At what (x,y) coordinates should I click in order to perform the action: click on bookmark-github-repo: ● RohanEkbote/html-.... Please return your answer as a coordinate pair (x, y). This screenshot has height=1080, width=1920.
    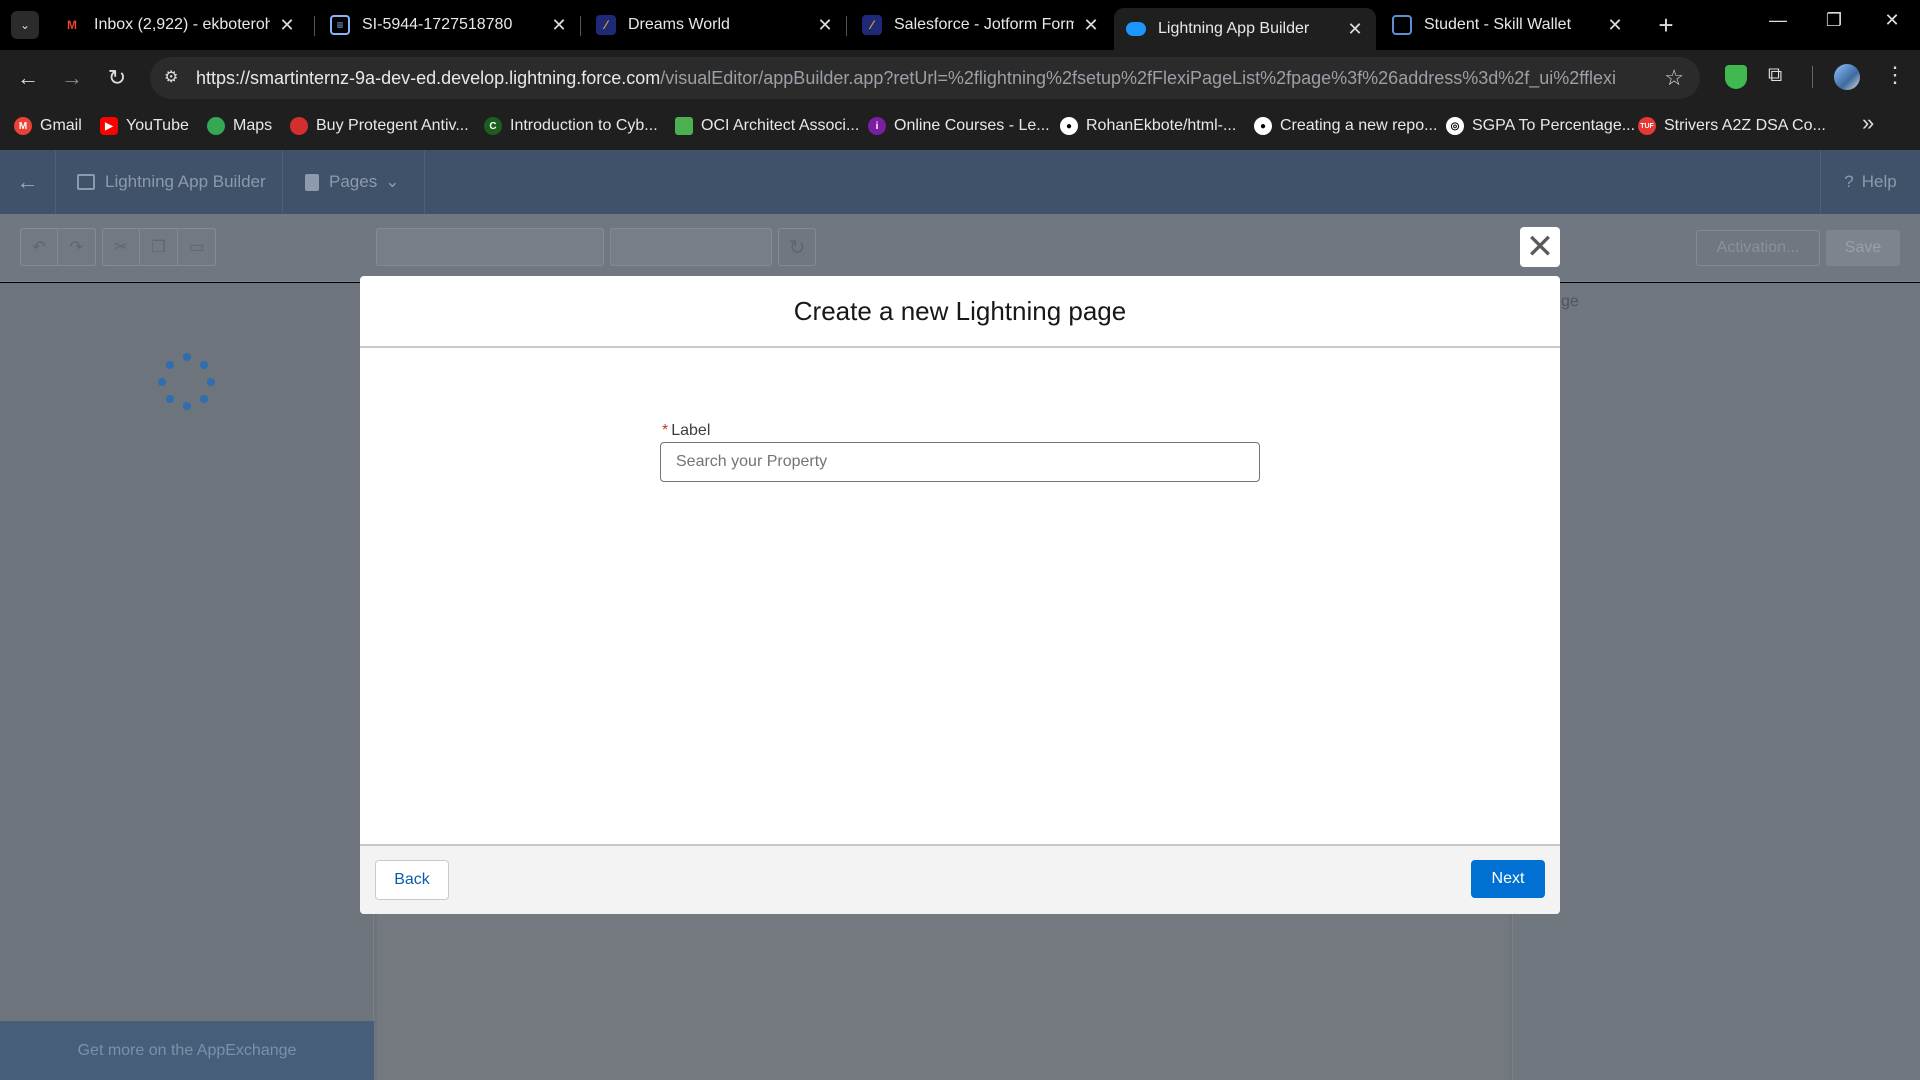
    Looking at the image, I should click on (1148, 126).